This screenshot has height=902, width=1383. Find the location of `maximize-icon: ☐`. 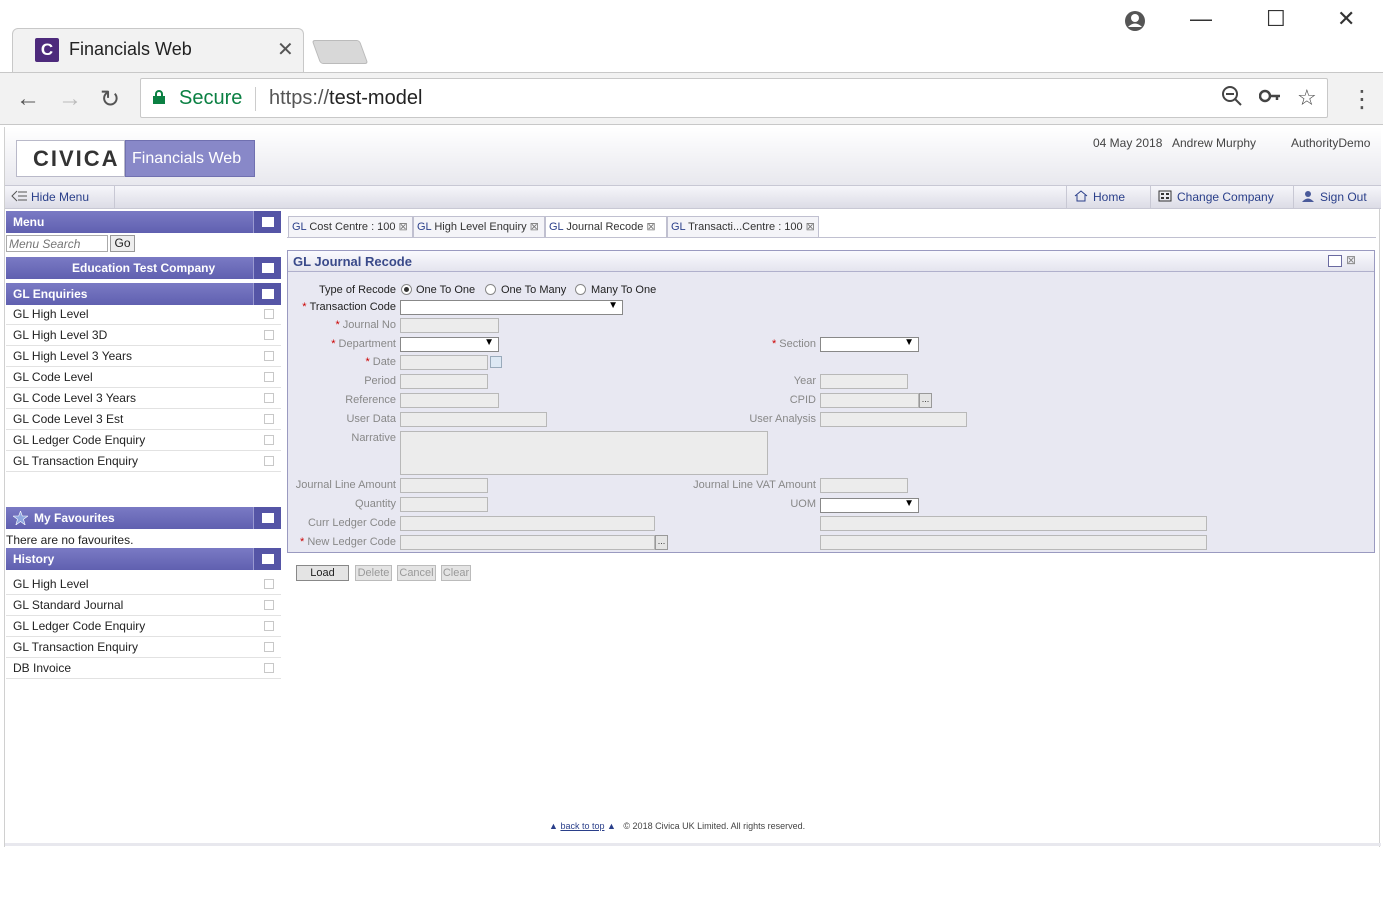

maximize-icon: ☐ is located at coordinates (1276, 19).